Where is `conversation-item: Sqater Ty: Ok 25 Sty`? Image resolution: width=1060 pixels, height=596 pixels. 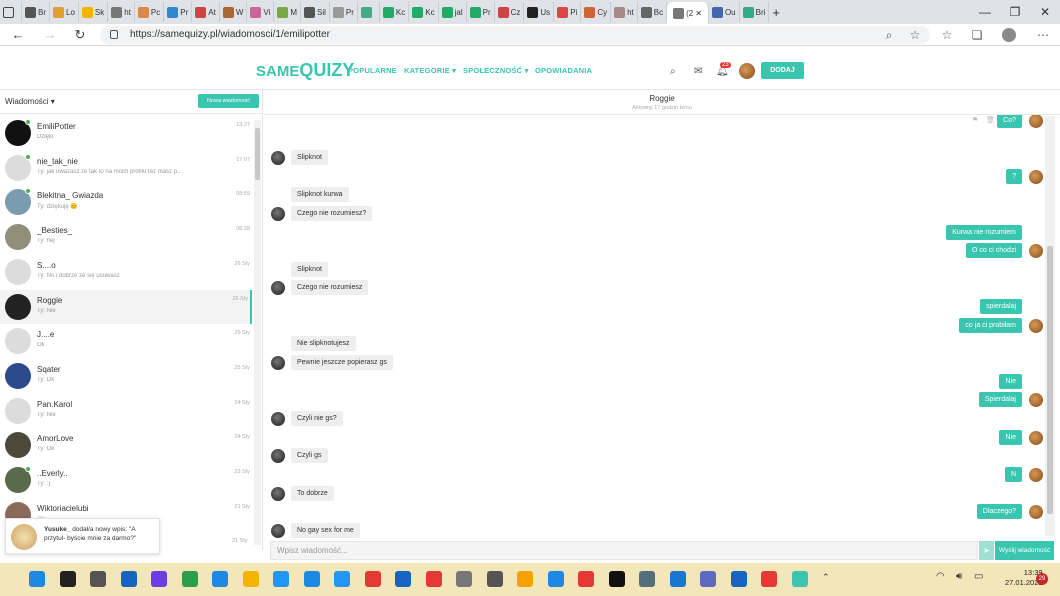 conversation-item: Sqater Ty: Ok 25 Sty is located at coordinates (126, 376).